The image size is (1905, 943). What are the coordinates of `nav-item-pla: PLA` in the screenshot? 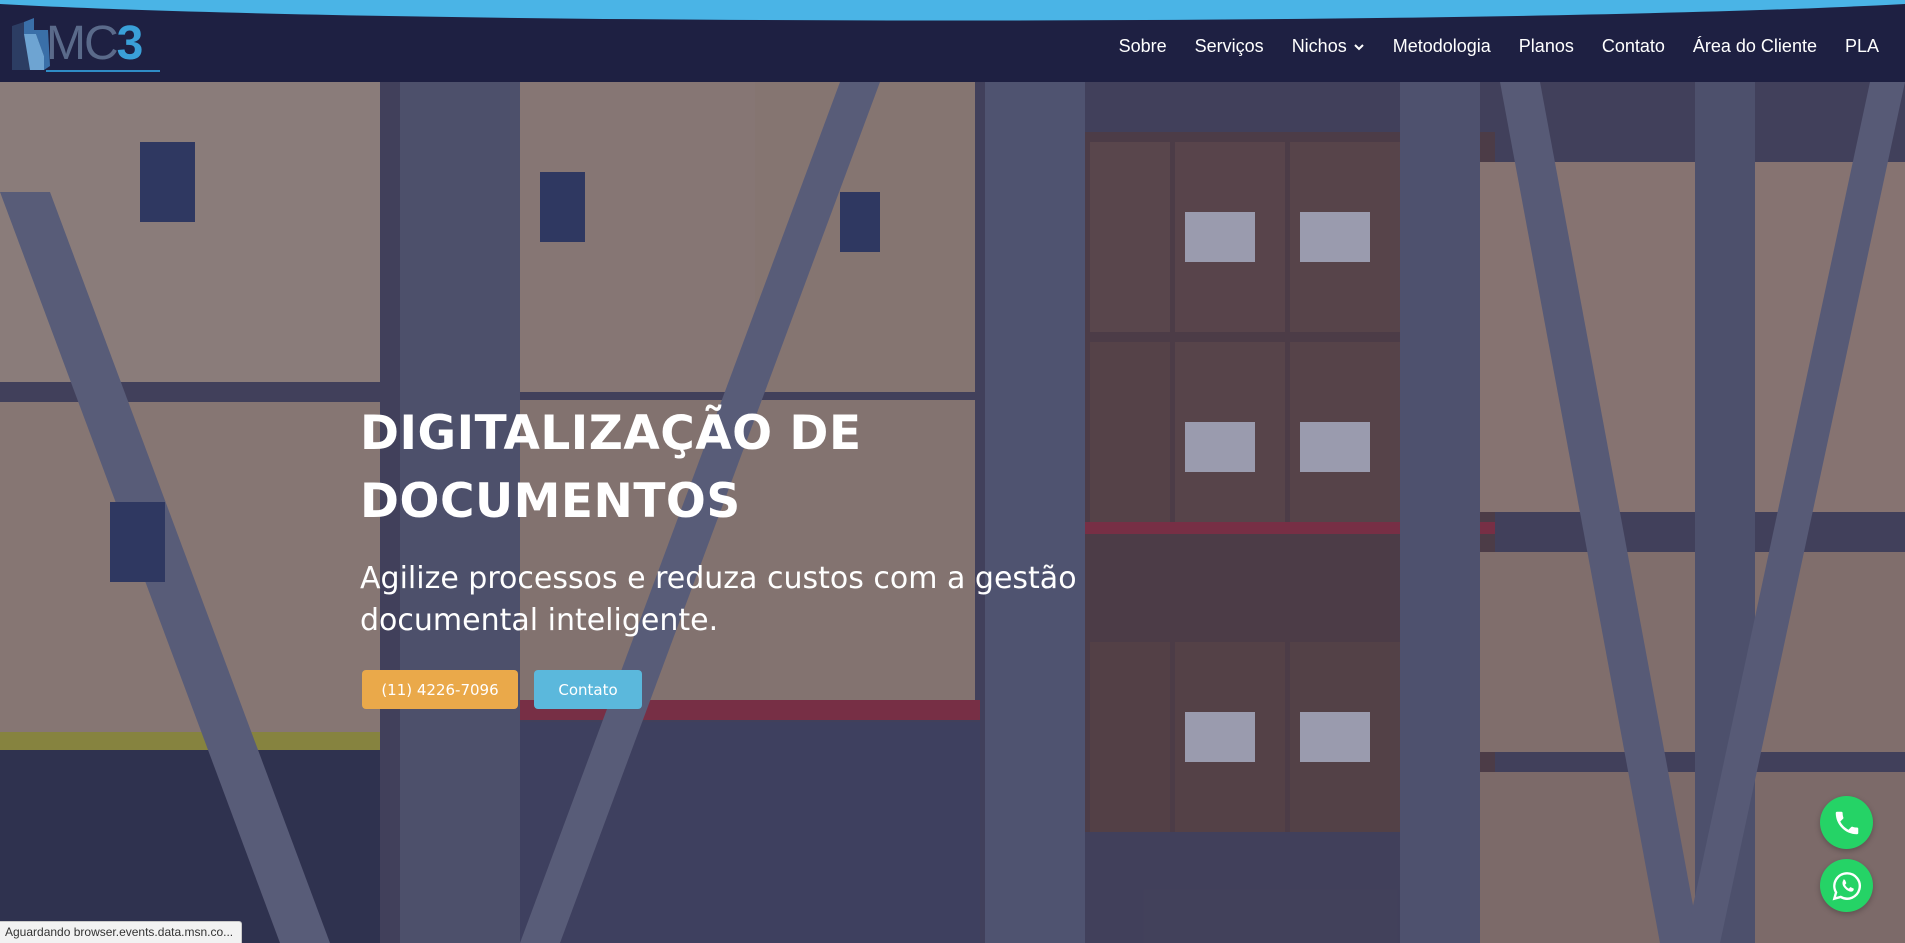 It's located at (1862, 46).